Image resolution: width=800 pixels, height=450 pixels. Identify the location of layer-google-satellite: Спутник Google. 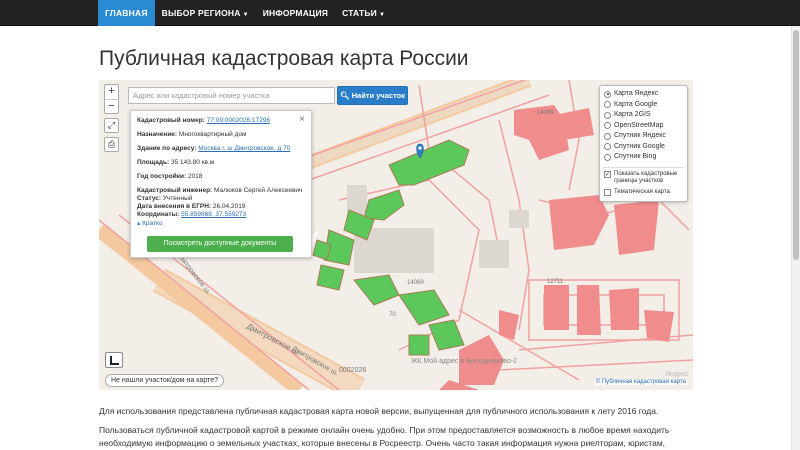
(634, 147).